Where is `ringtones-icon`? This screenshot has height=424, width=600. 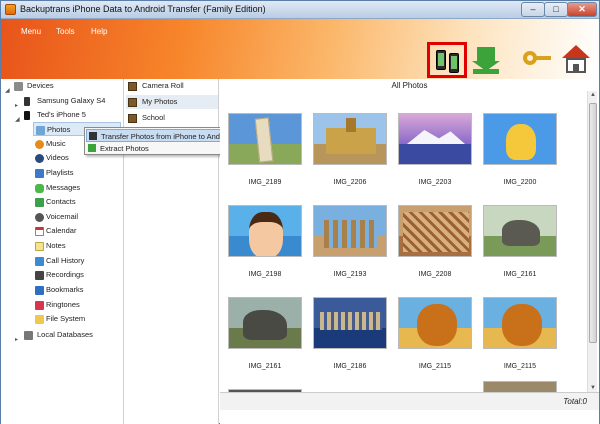 ringtones-icon is located at coordinates (39, 305).